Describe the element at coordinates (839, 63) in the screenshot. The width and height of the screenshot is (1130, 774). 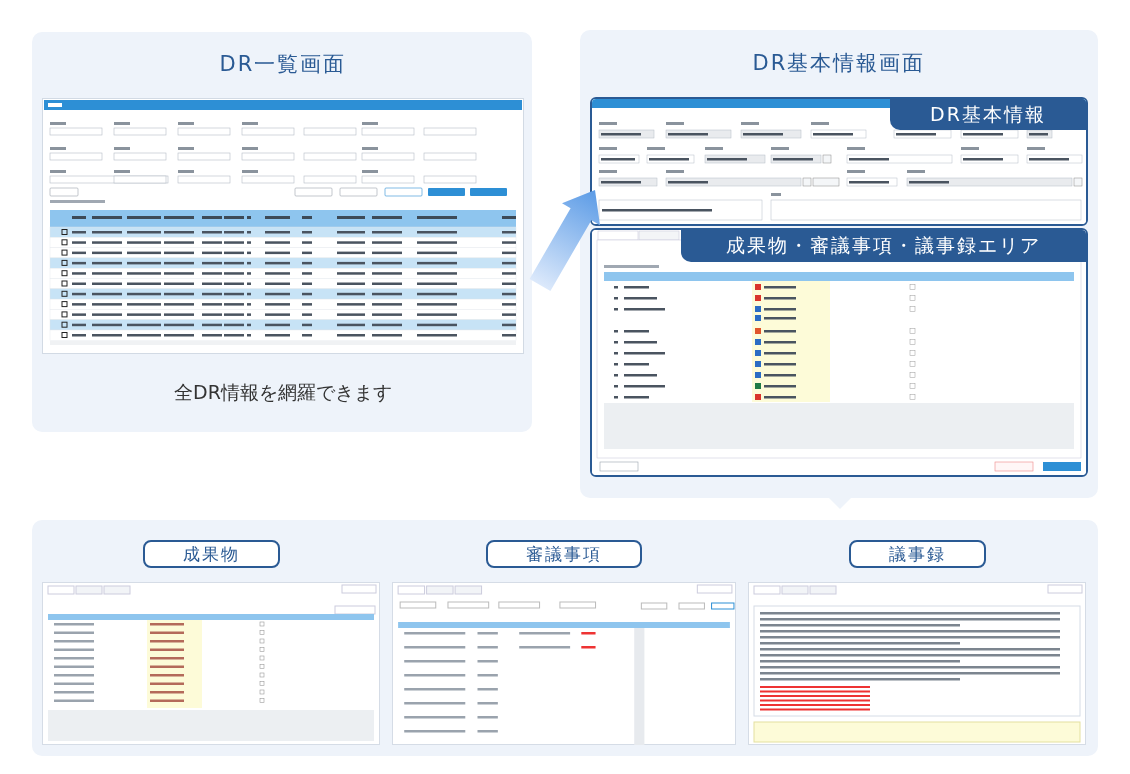
I see `section-title: DR基本情報画面` at that location.